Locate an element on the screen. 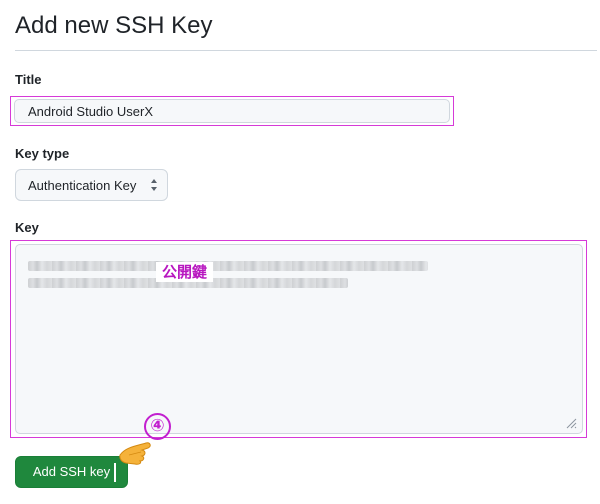 This screenshot has height=504, width=600. page-title: Add new SSH Key is located at coordinates (114, 25).